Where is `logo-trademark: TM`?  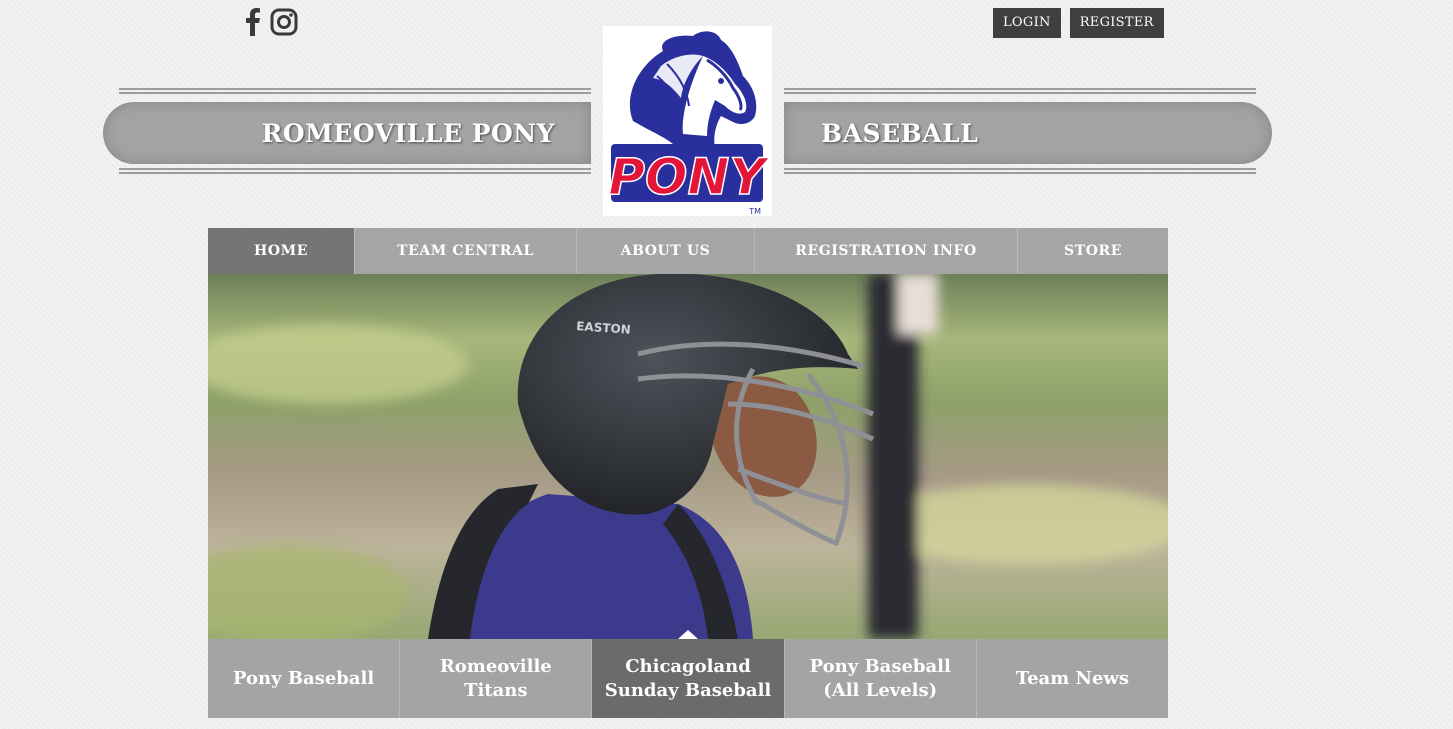
logo-trademark: TM is located at coordinates (754, 211).